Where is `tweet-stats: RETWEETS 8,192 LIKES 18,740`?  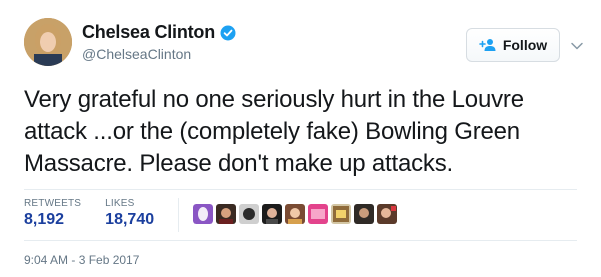 tweet-stats: RETWEETS 8,192 LIKES 18,740 is located at coordinates (211, 215).